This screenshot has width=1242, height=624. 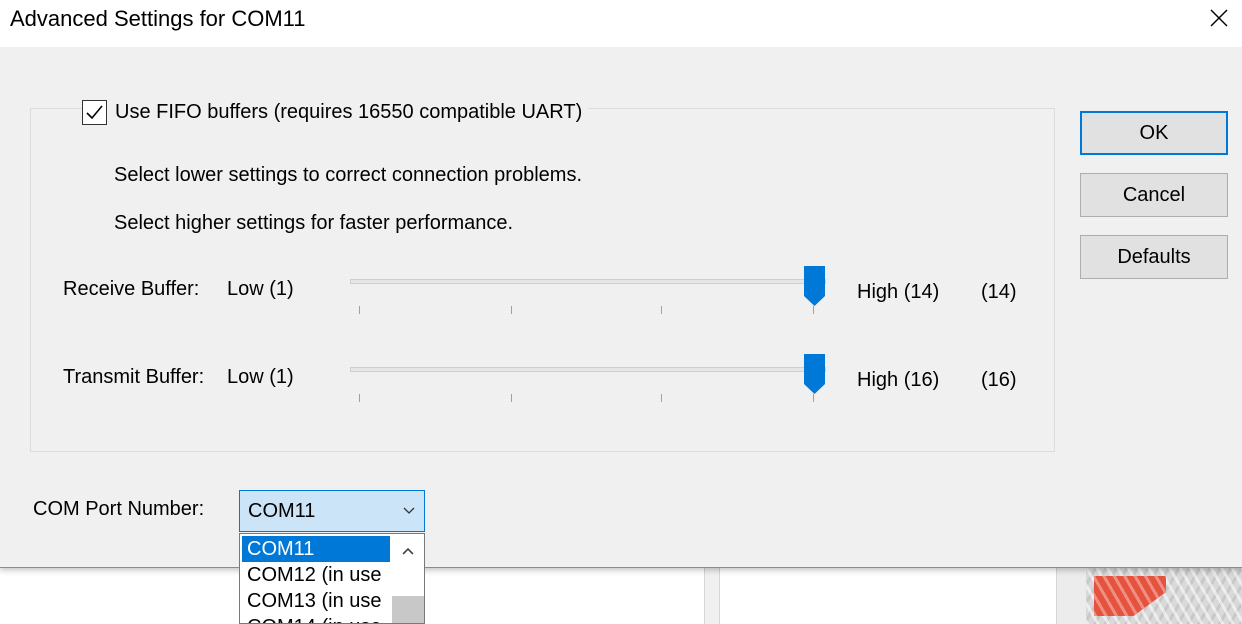 I want to click on chevron-up-icon, so click(x=408, y=551).